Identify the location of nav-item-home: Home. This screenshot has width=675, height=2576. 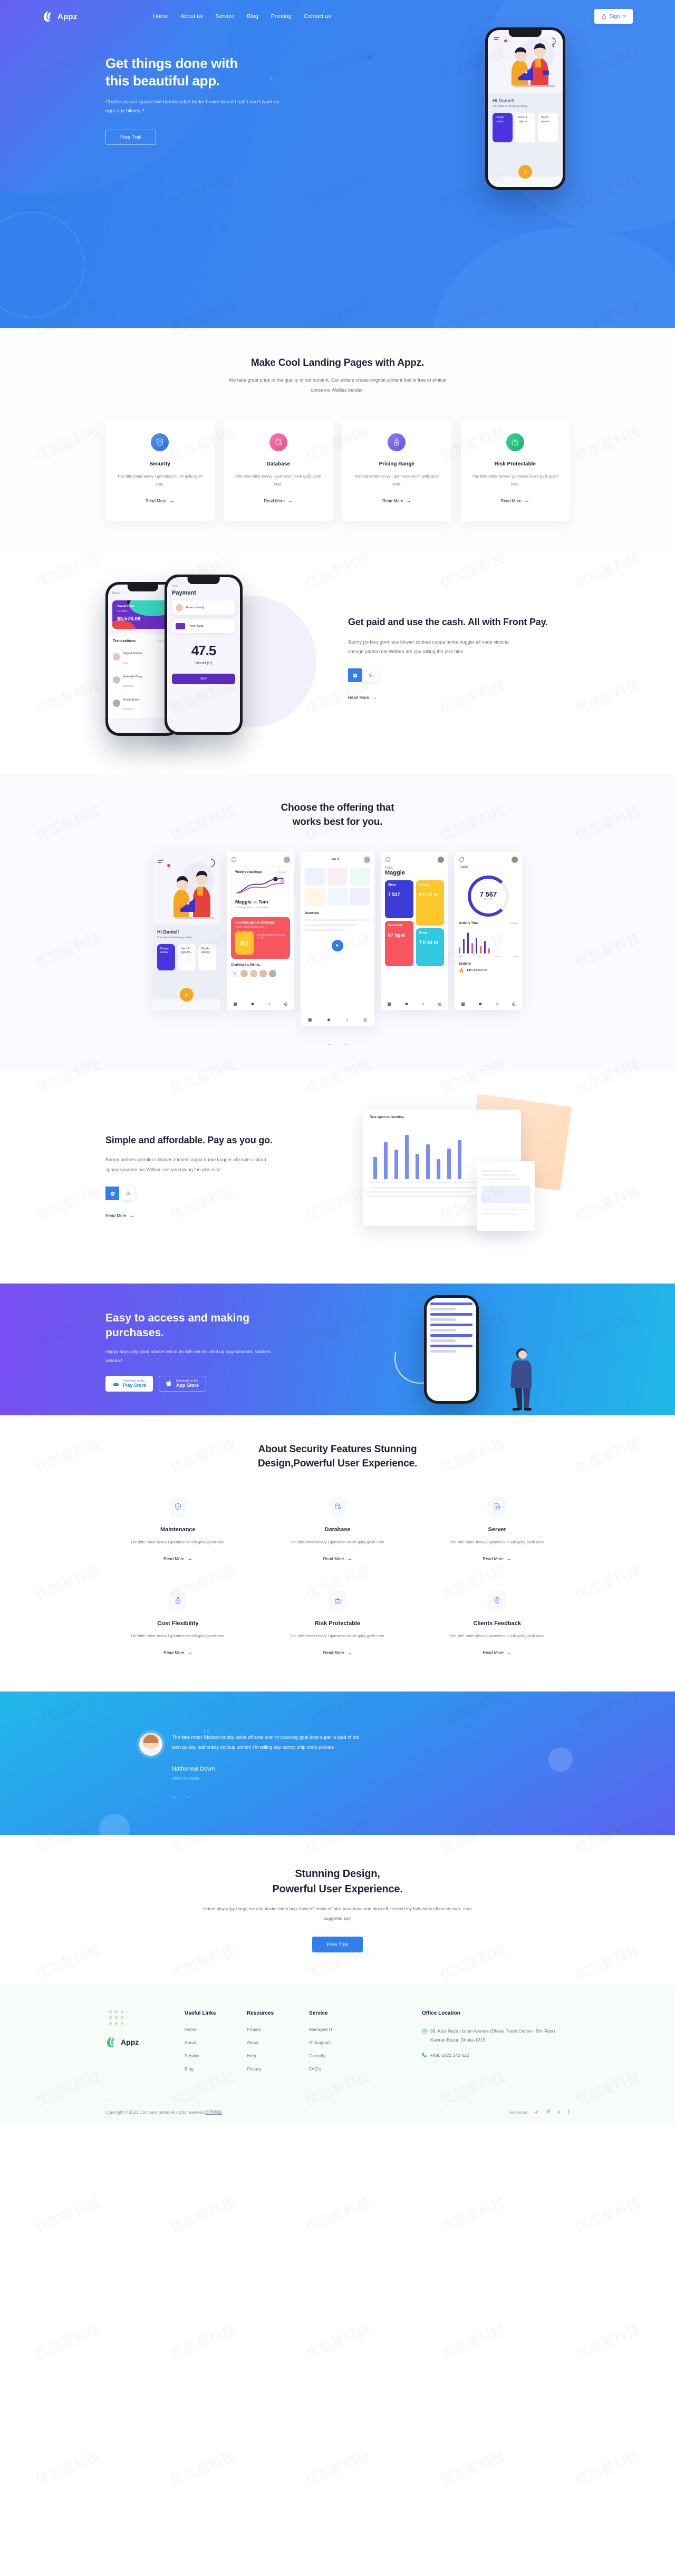
(160, 16).